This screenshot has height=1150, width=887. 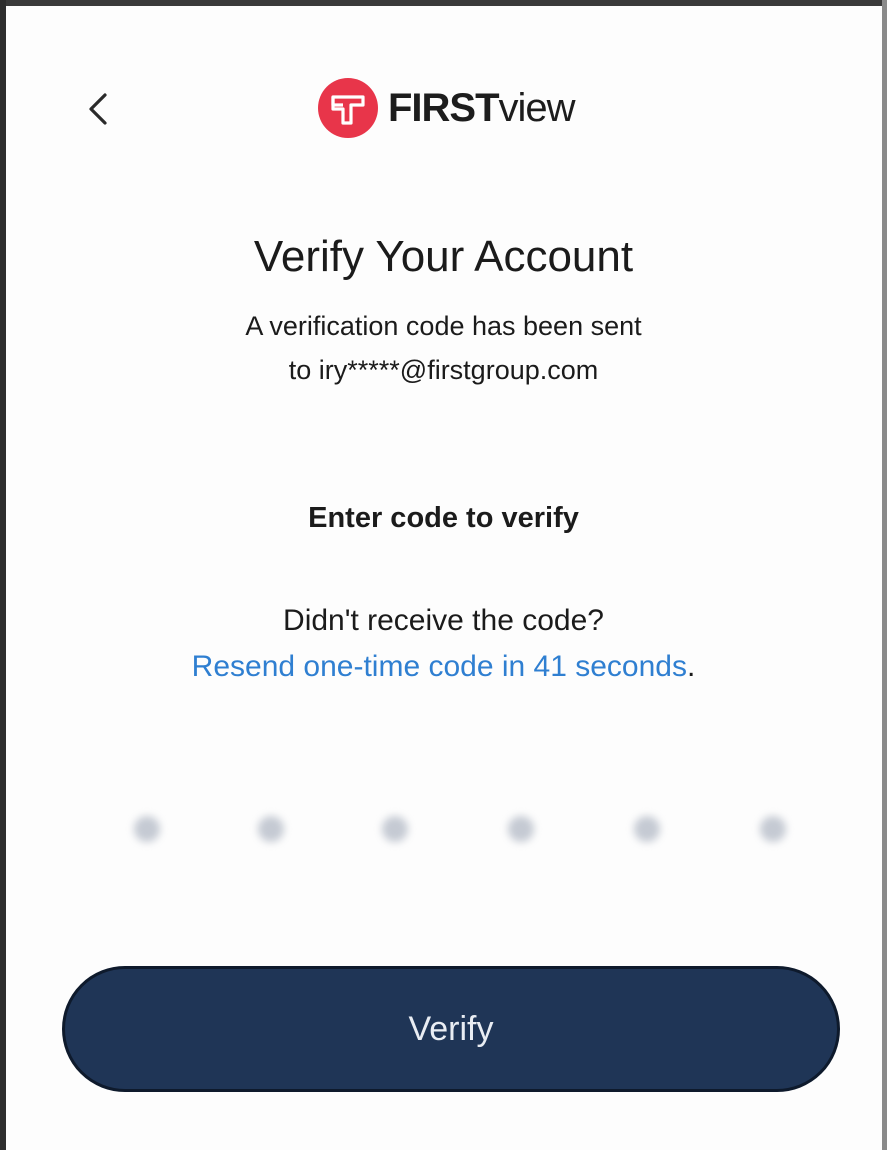 I want to click on chevron-left-icon, so click(x=98, y=109).